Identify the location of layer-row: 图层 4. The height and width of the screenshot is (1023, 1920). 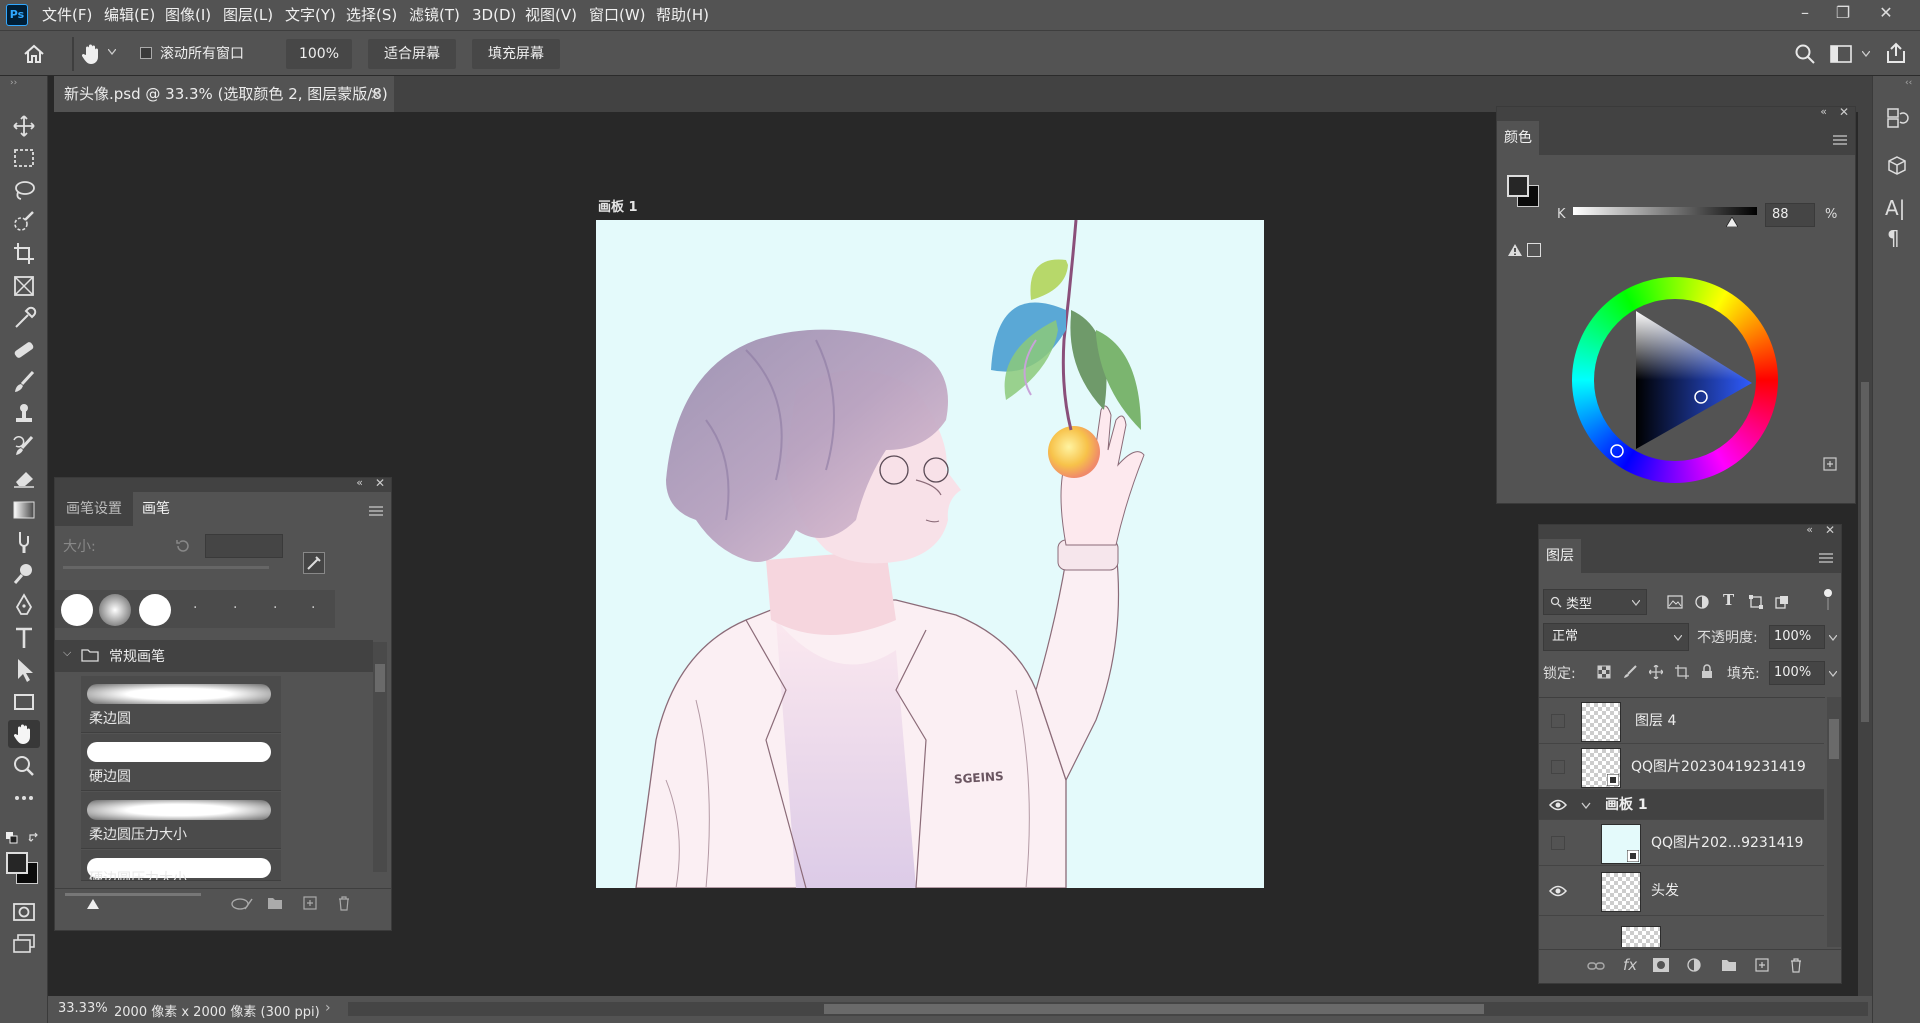
(1681, 721).